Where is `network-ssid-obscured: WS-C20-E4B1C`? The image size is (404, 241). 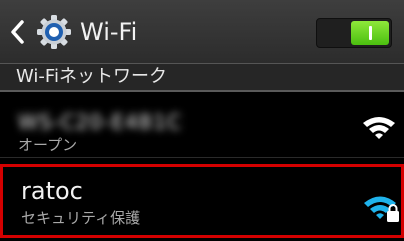 network-ssid-obscured: WS-C20-E4B1C is located at coordinates (100, 122).